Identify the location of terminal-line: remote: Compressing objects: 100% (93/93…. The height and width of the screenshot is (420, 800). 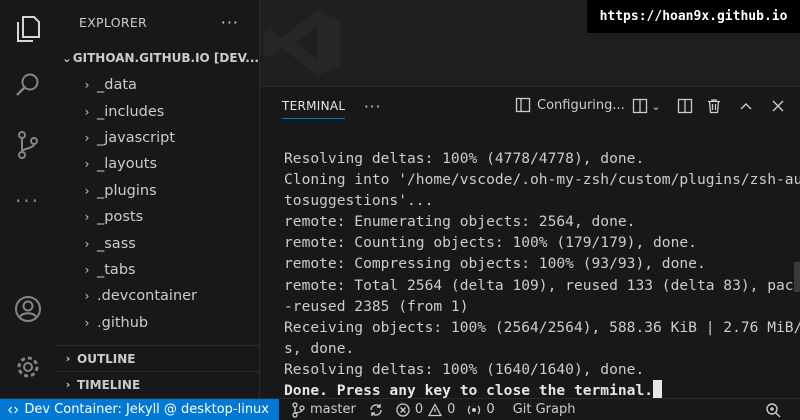
(495, 264).